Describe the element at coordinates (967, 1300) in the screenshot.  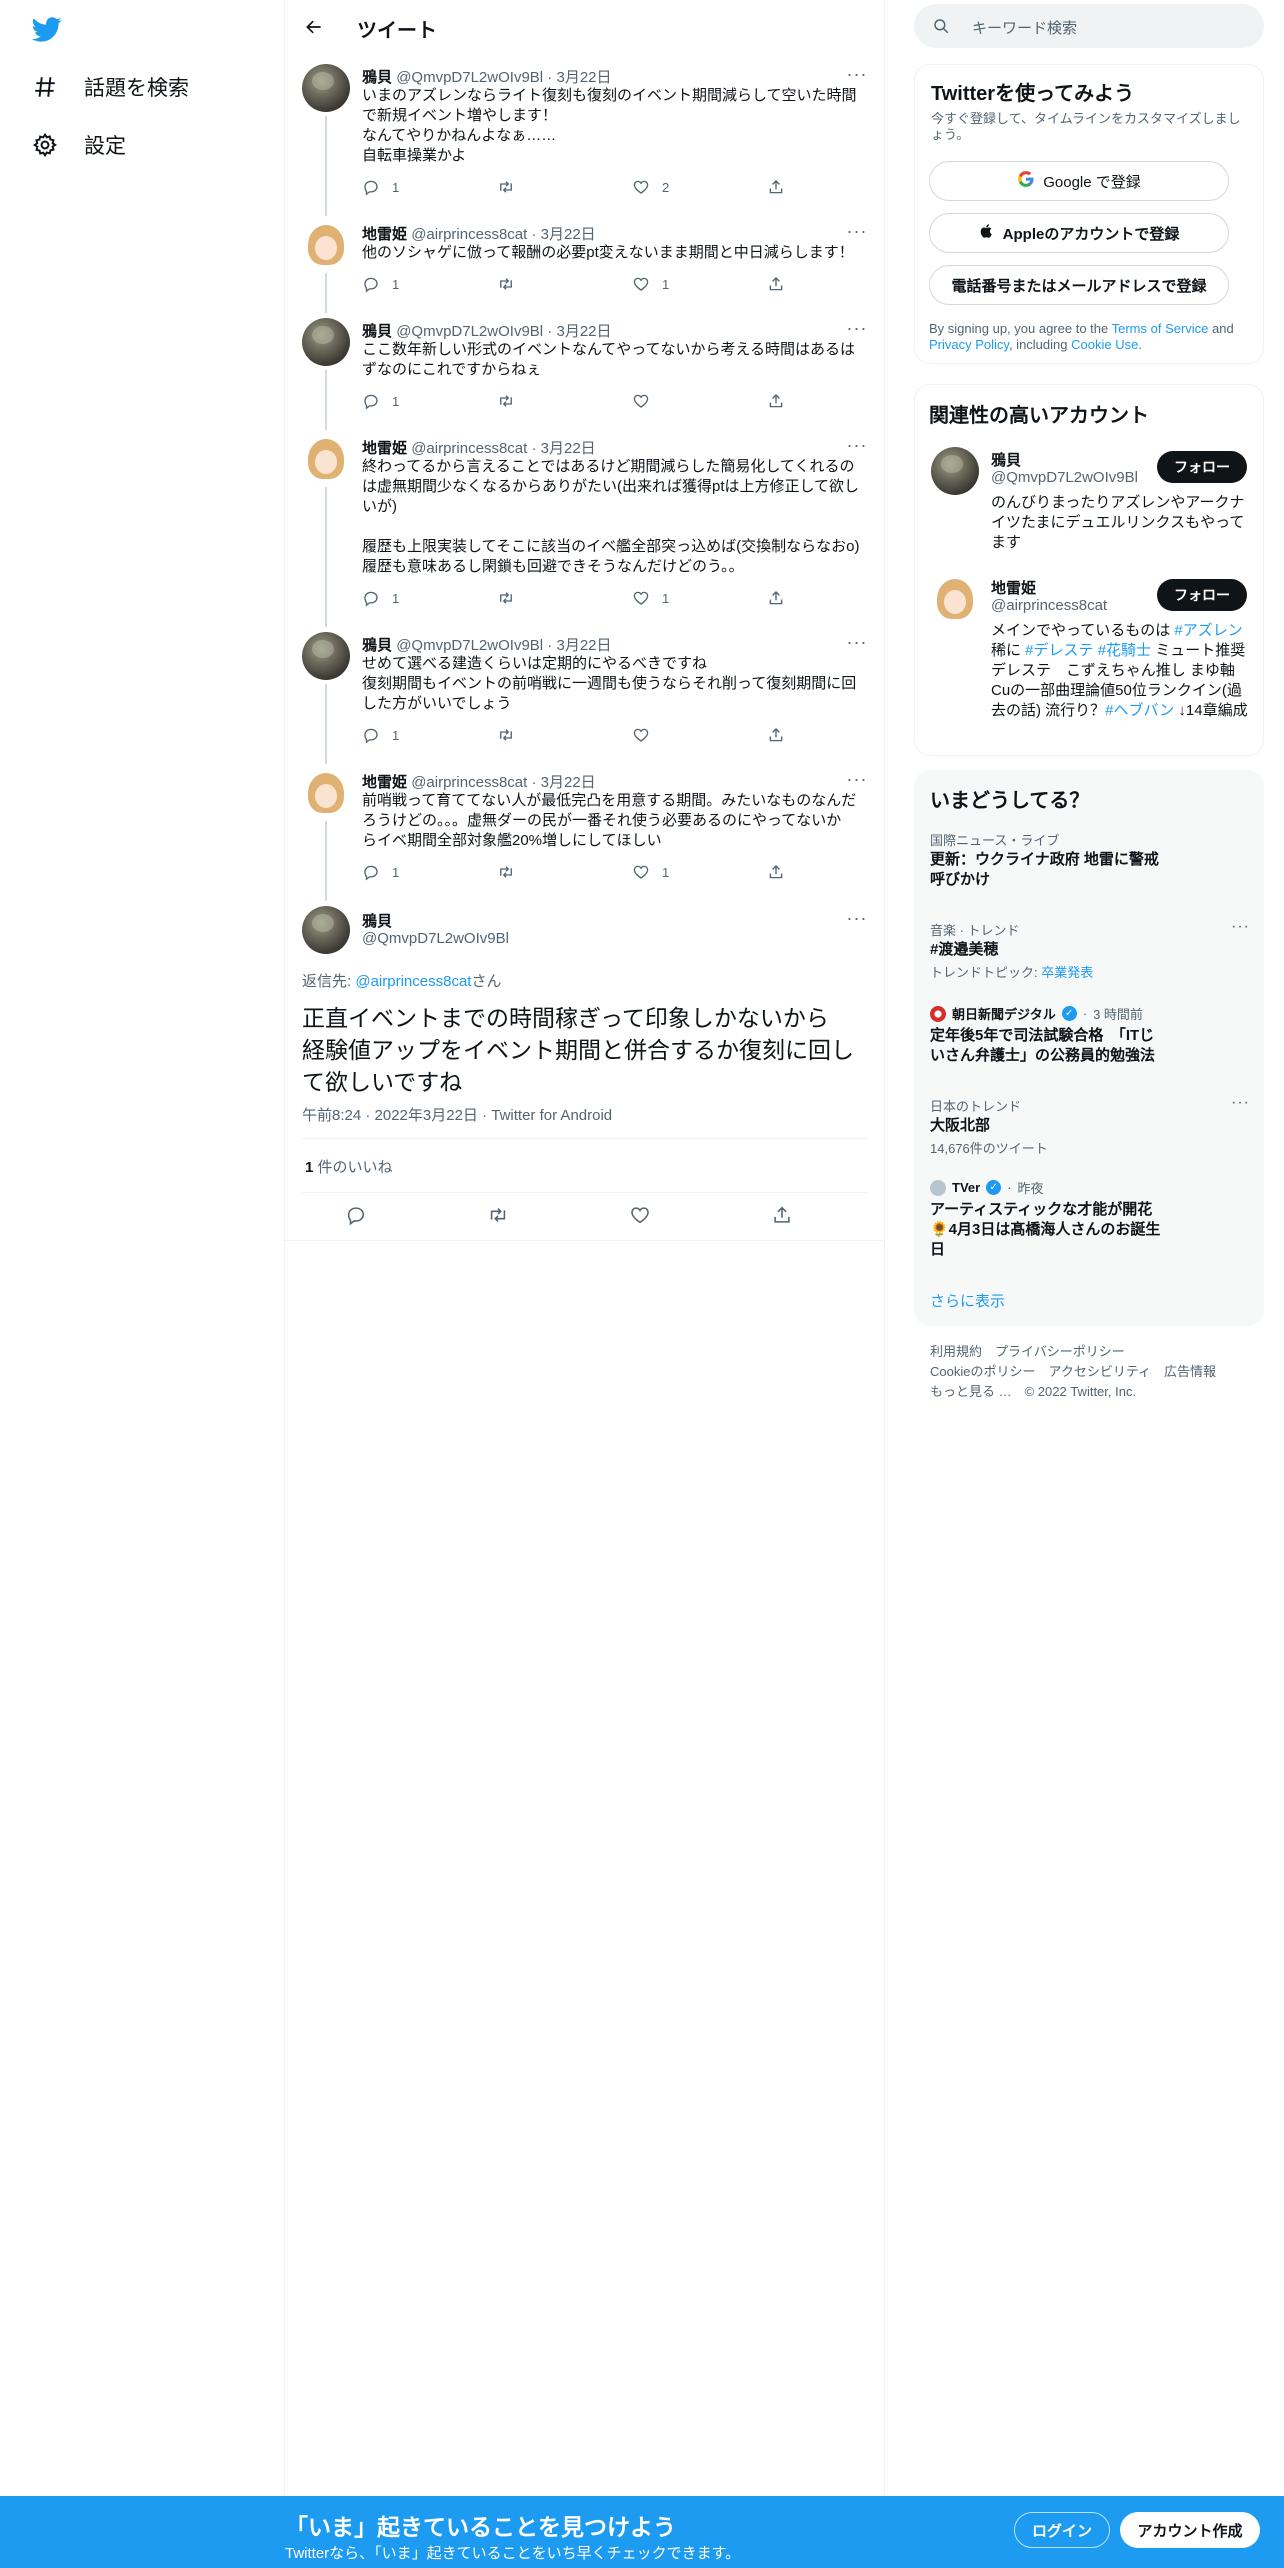
I see `show-more-link: さらに表示` at that location.